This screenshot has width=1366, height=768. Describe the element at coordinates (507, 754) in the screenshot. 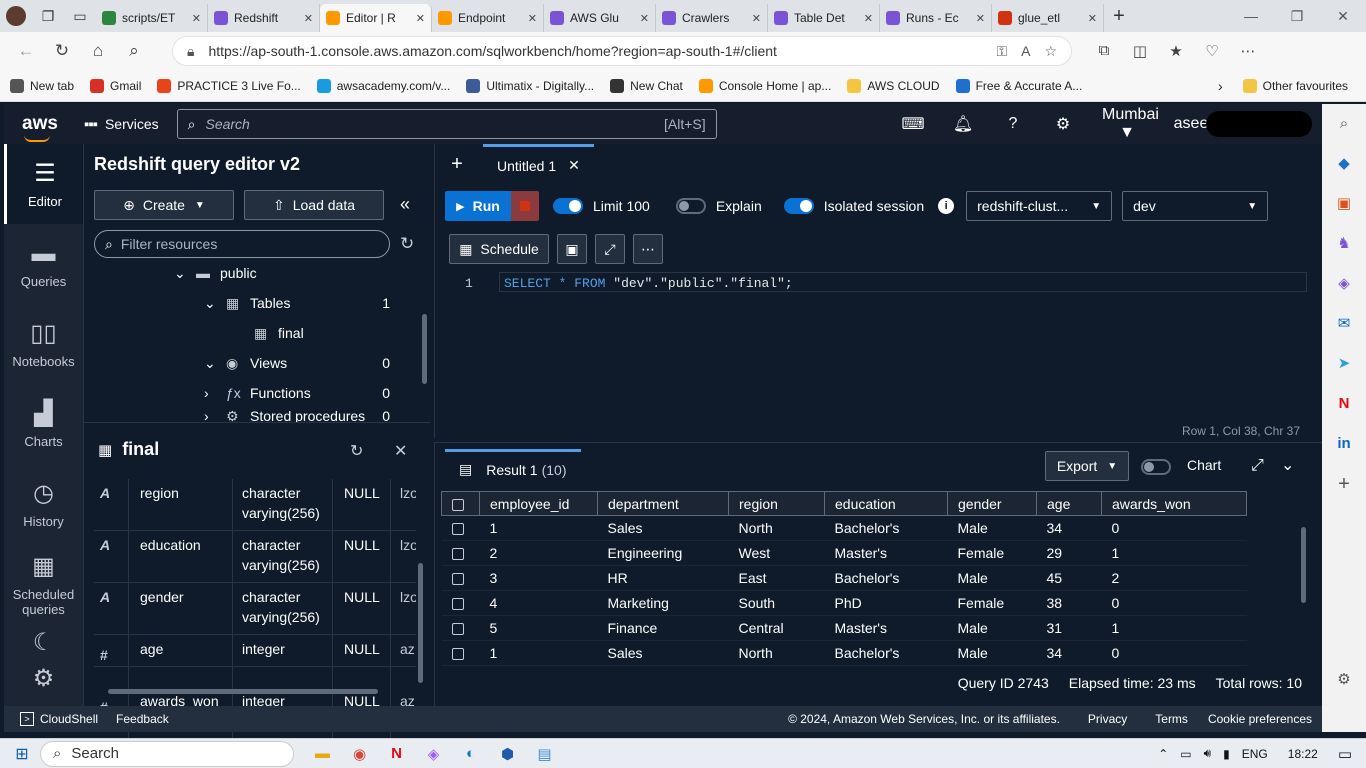

I see `virtualbox-icon: ⬢` at that location.